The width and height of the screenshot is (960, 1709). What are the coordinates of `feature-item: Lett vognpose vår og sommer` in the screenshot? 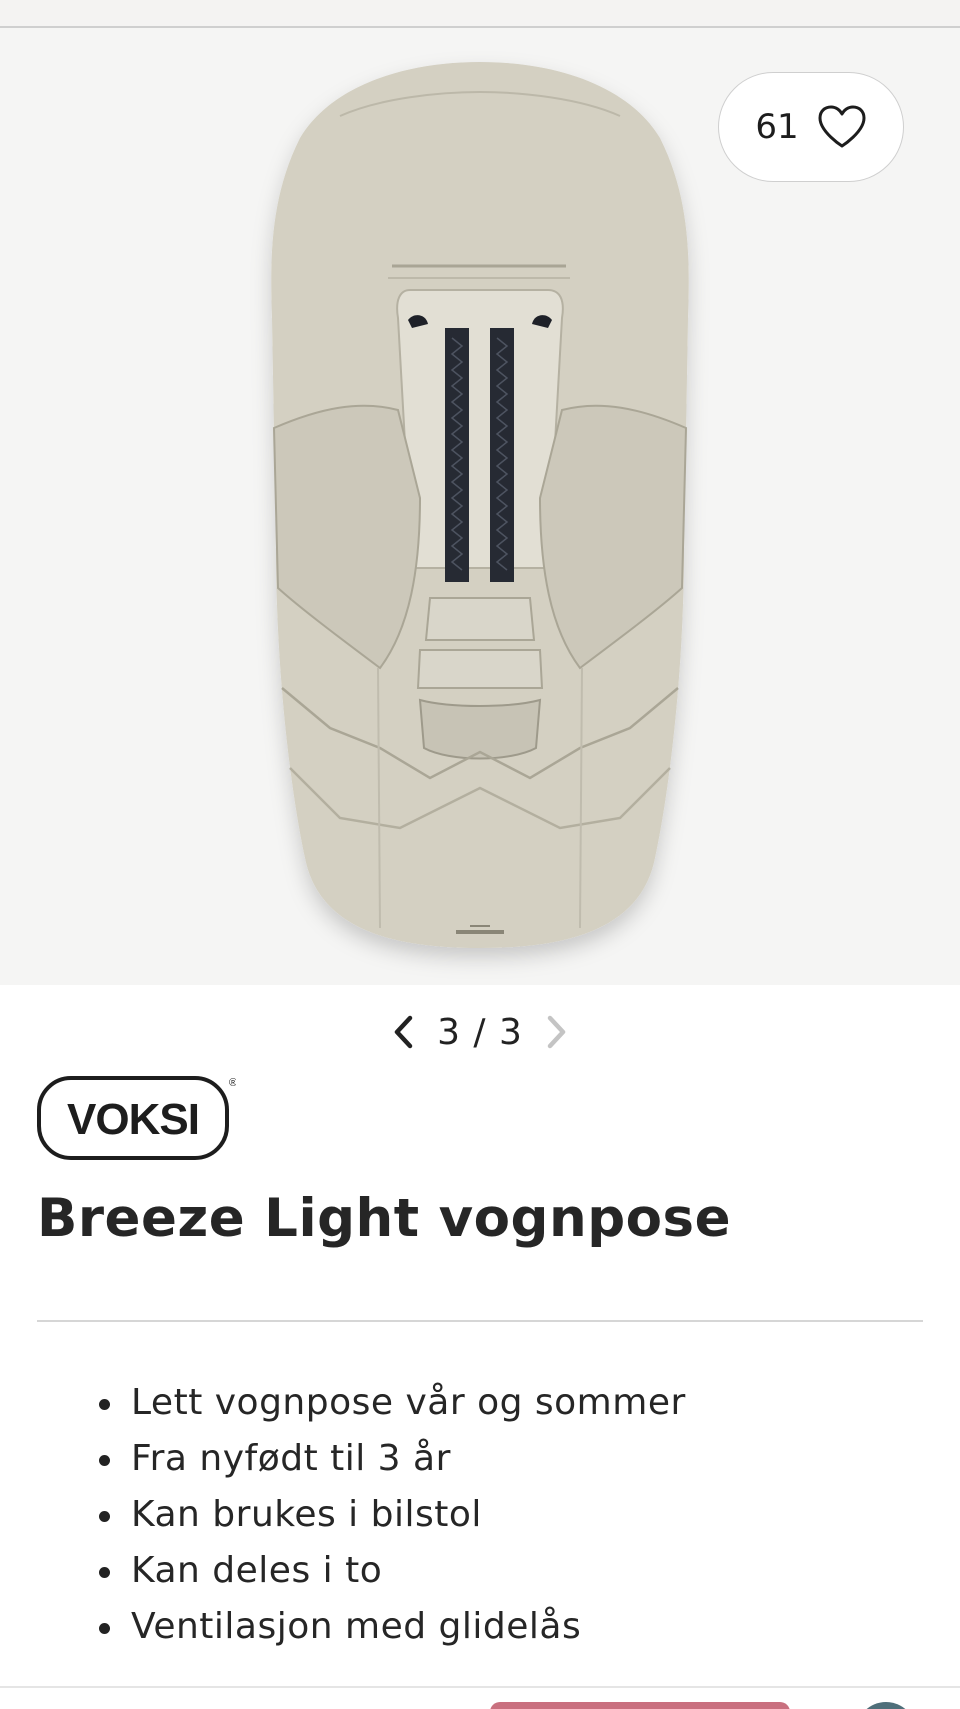 It's located at (391, 1403).